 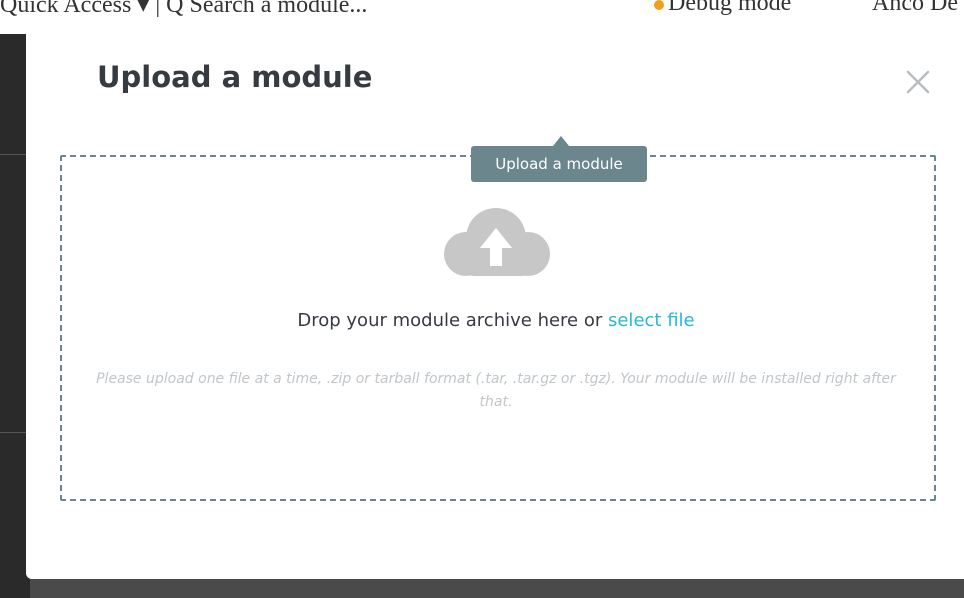 What do you see at coordinates (915, 8) in the screenshot?
I see `user-menu: Anco De` at bounding box center [915, 8].